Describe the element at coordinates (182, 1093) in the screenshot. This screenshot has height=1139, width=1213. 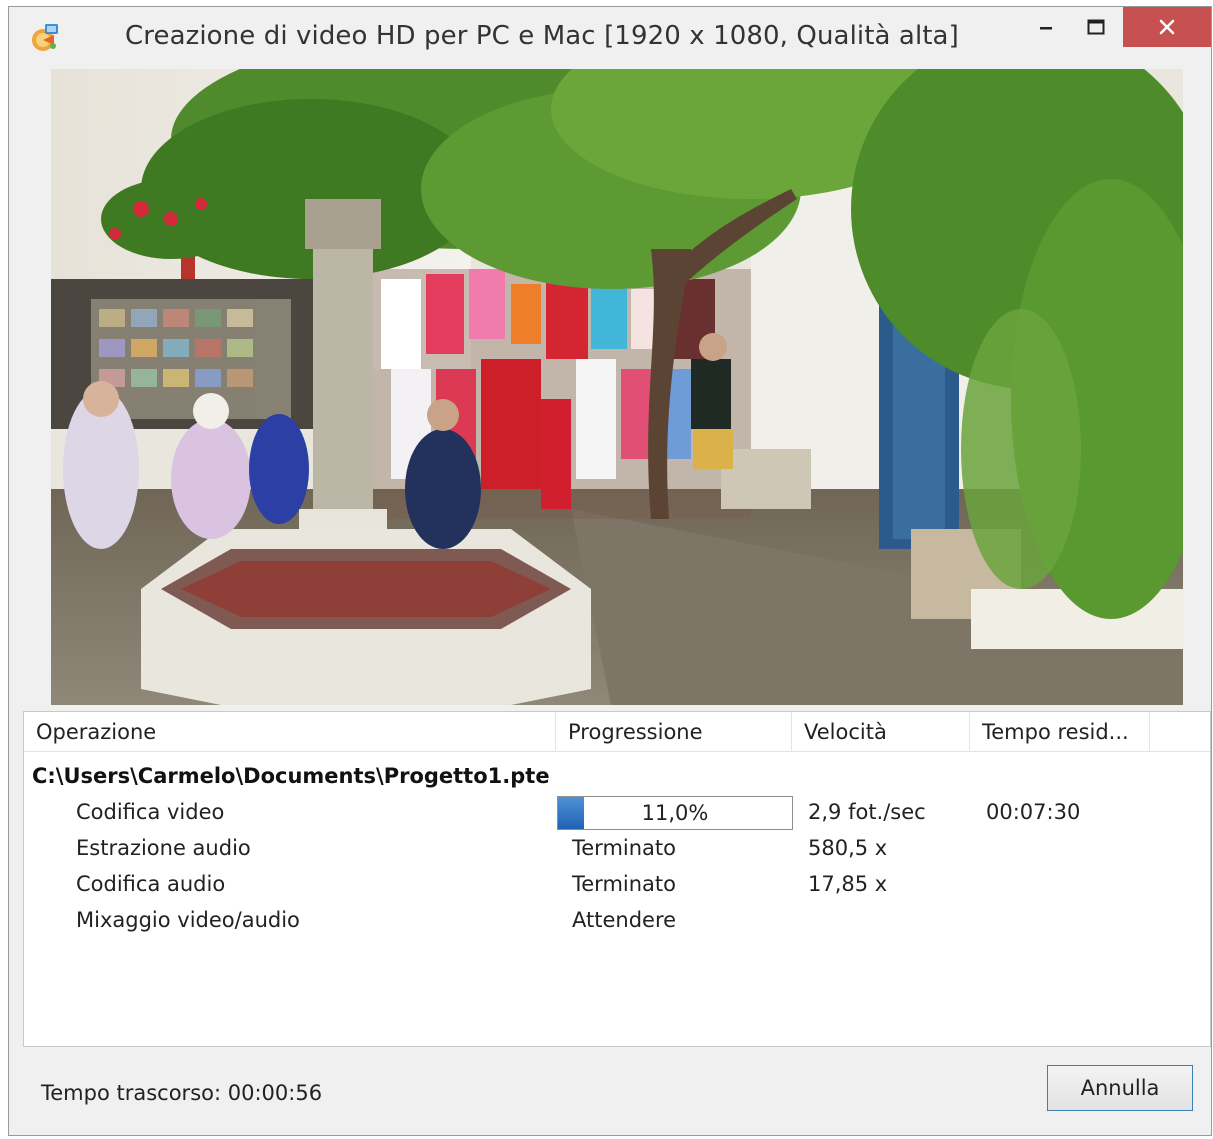
I see `elapsed-time: Tempo trascorso: 00:00:56` at that location.